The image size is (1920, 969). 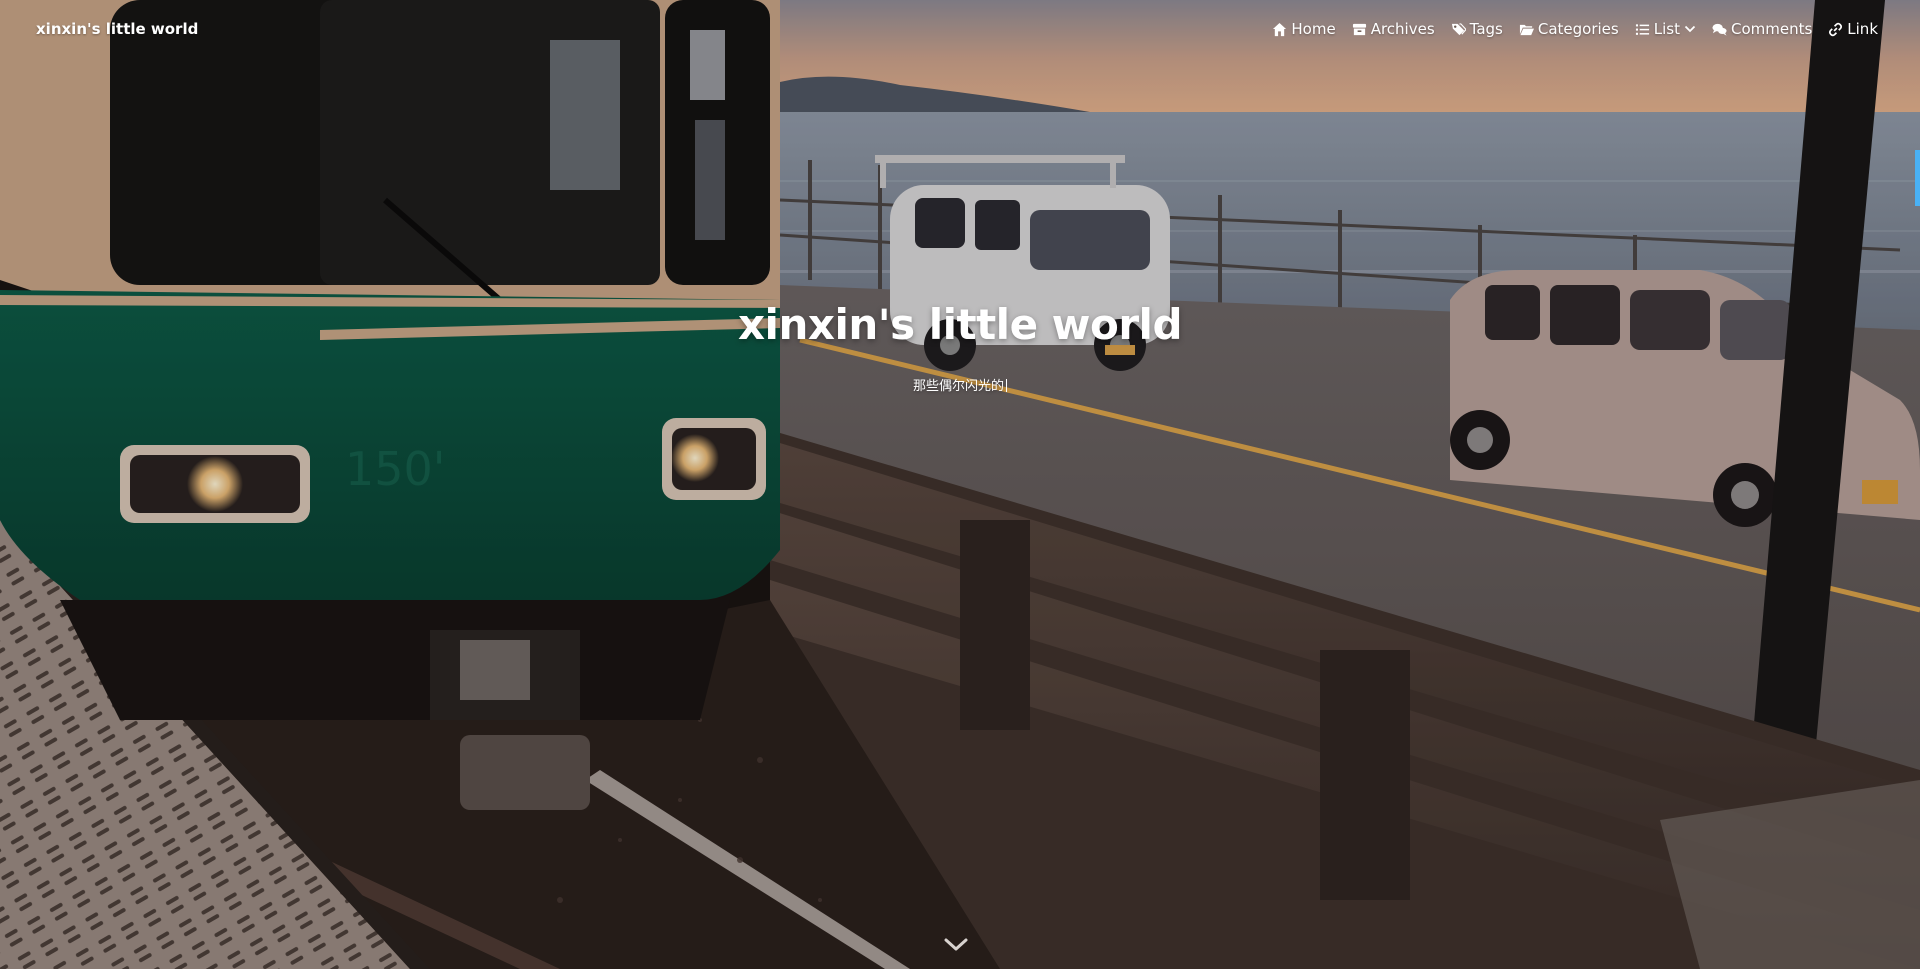 I want to click on link-icon, so click(x=1836, y=29).